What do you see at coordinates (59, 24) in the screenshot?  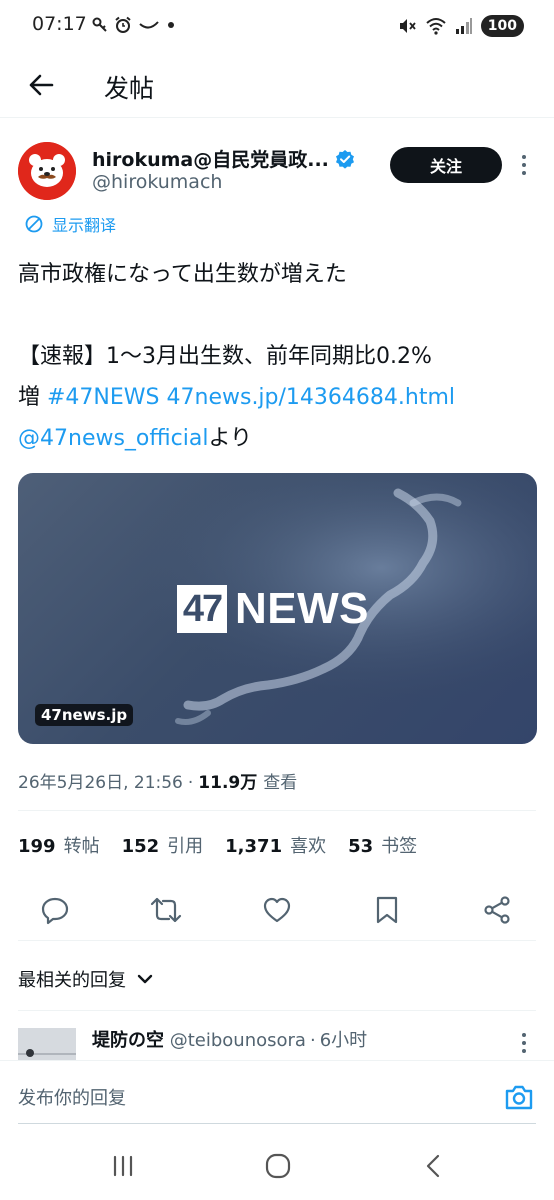 I see `status-time: 07:17` at bounding box center [59, 24].